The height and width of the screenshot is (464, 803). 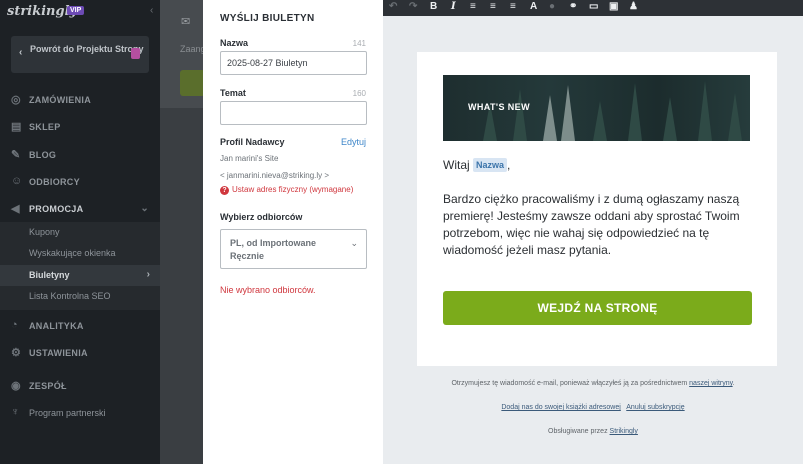 I want to click on sidebar-item-orders: ◎ ZAMÓWIENIA, so click(x=80, y=99).